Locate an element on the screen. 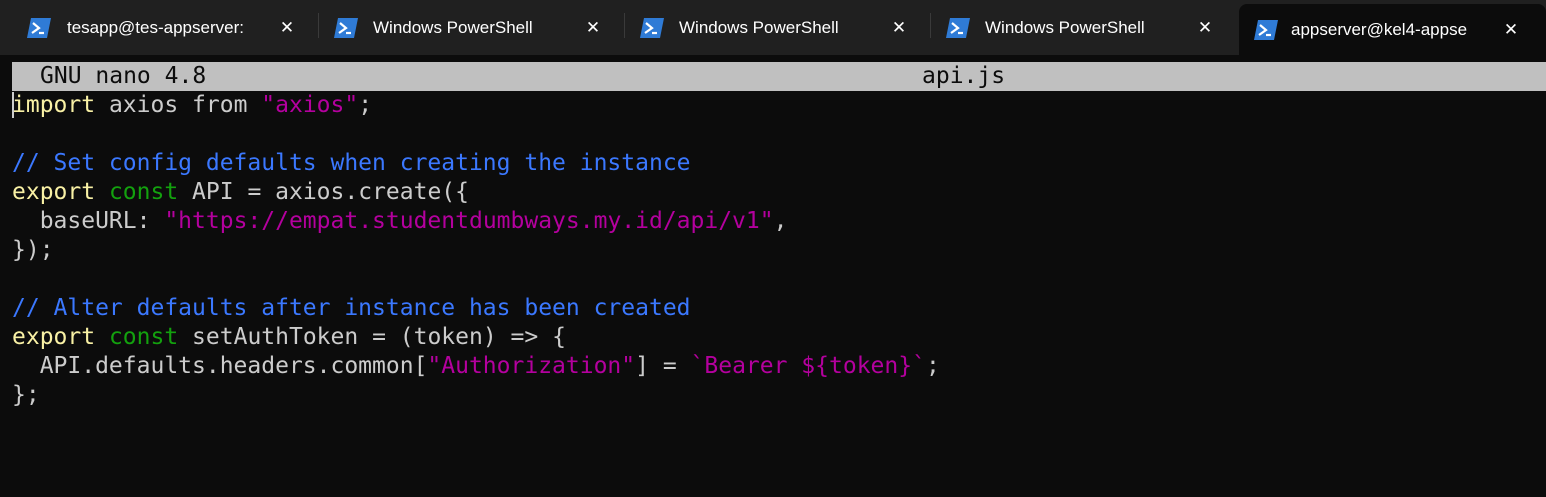 This screenshot has width=1546, height=497. code-line-6: }); is located at coordinates (33, 250).